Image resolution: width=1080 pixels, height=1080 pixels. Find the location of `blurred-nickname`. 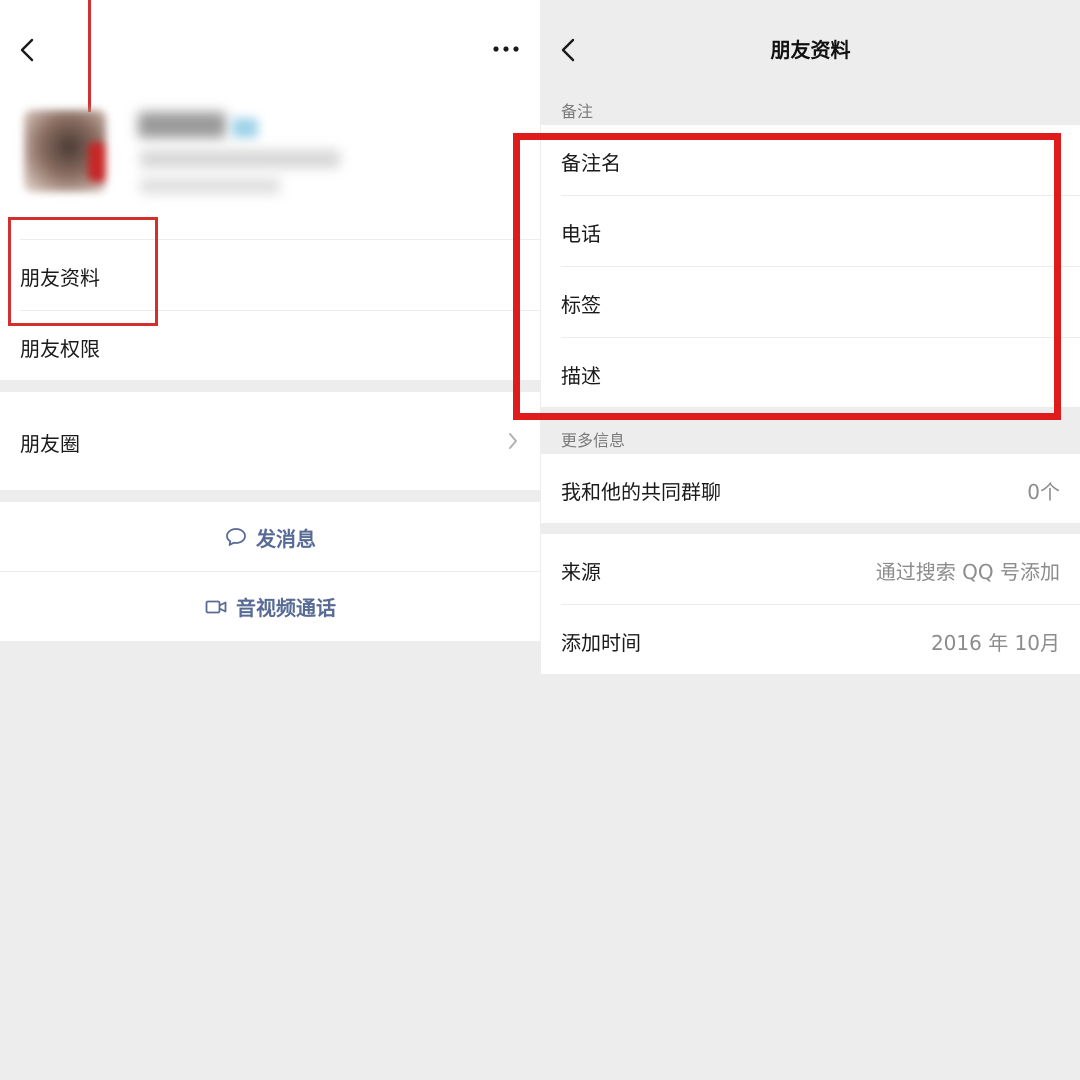

blurred-nickname is located at coordinates (182, 125).